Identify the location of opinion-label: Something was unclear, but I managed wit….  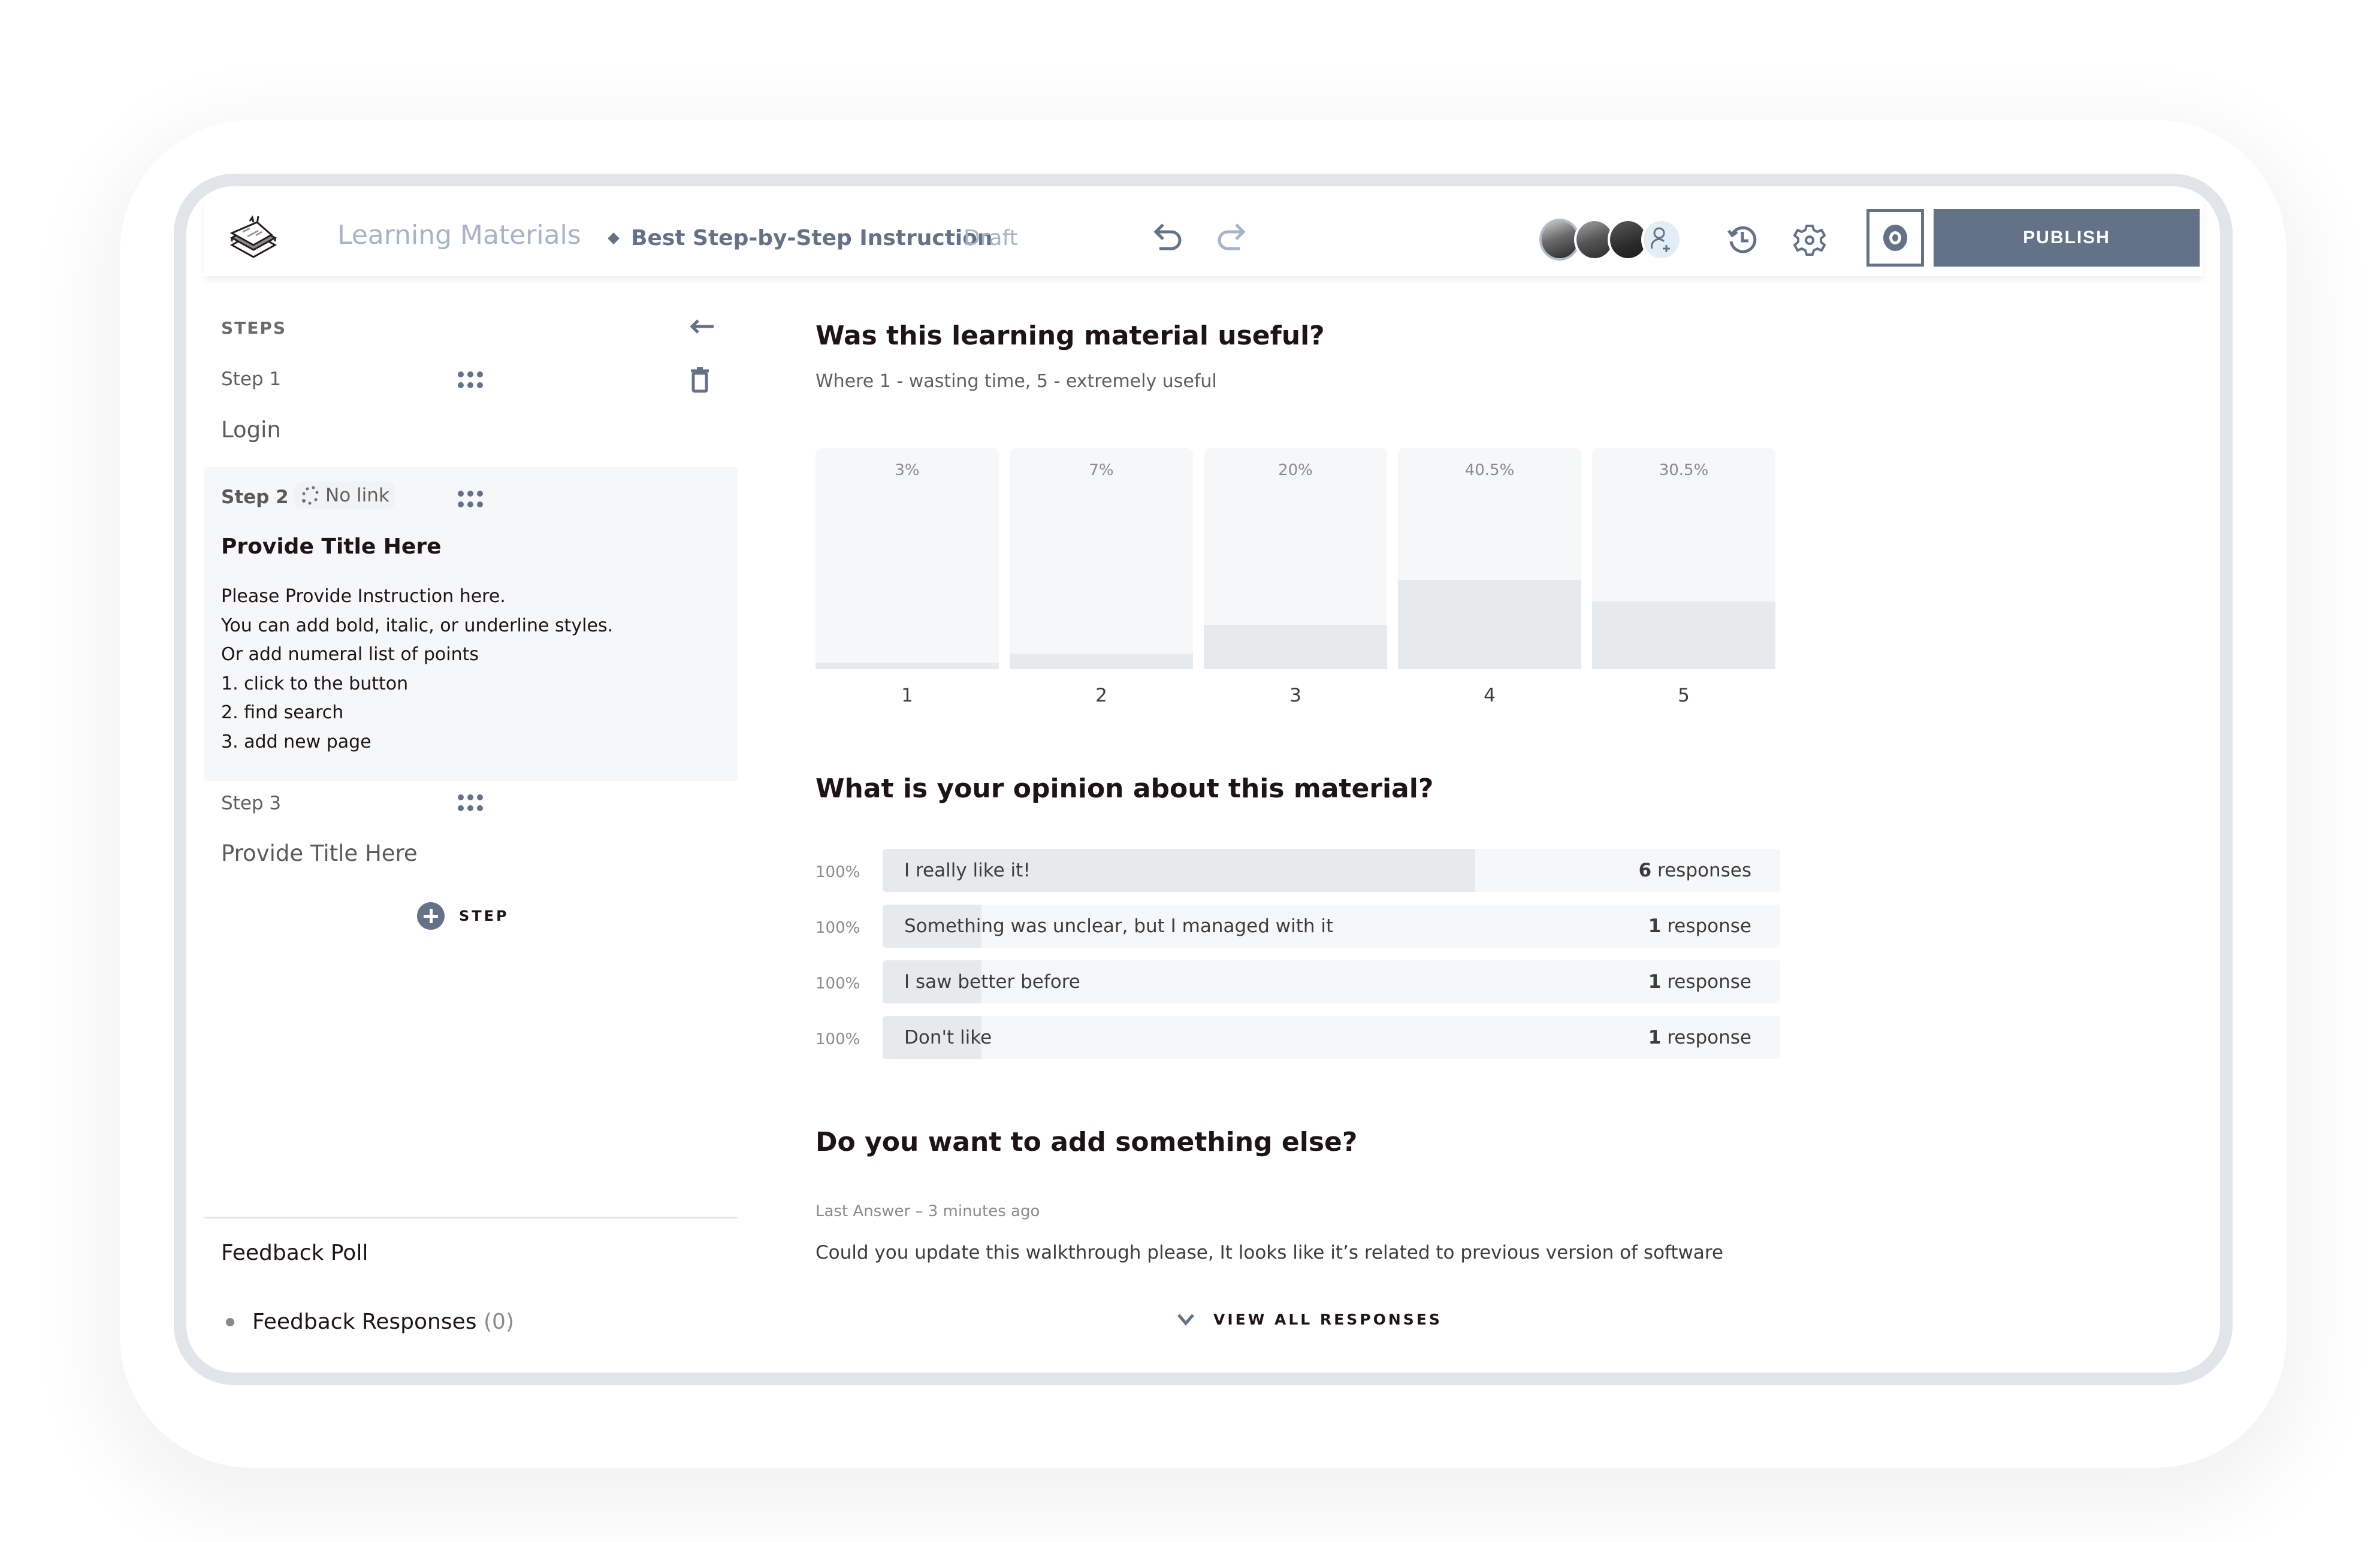
(1119, 926).